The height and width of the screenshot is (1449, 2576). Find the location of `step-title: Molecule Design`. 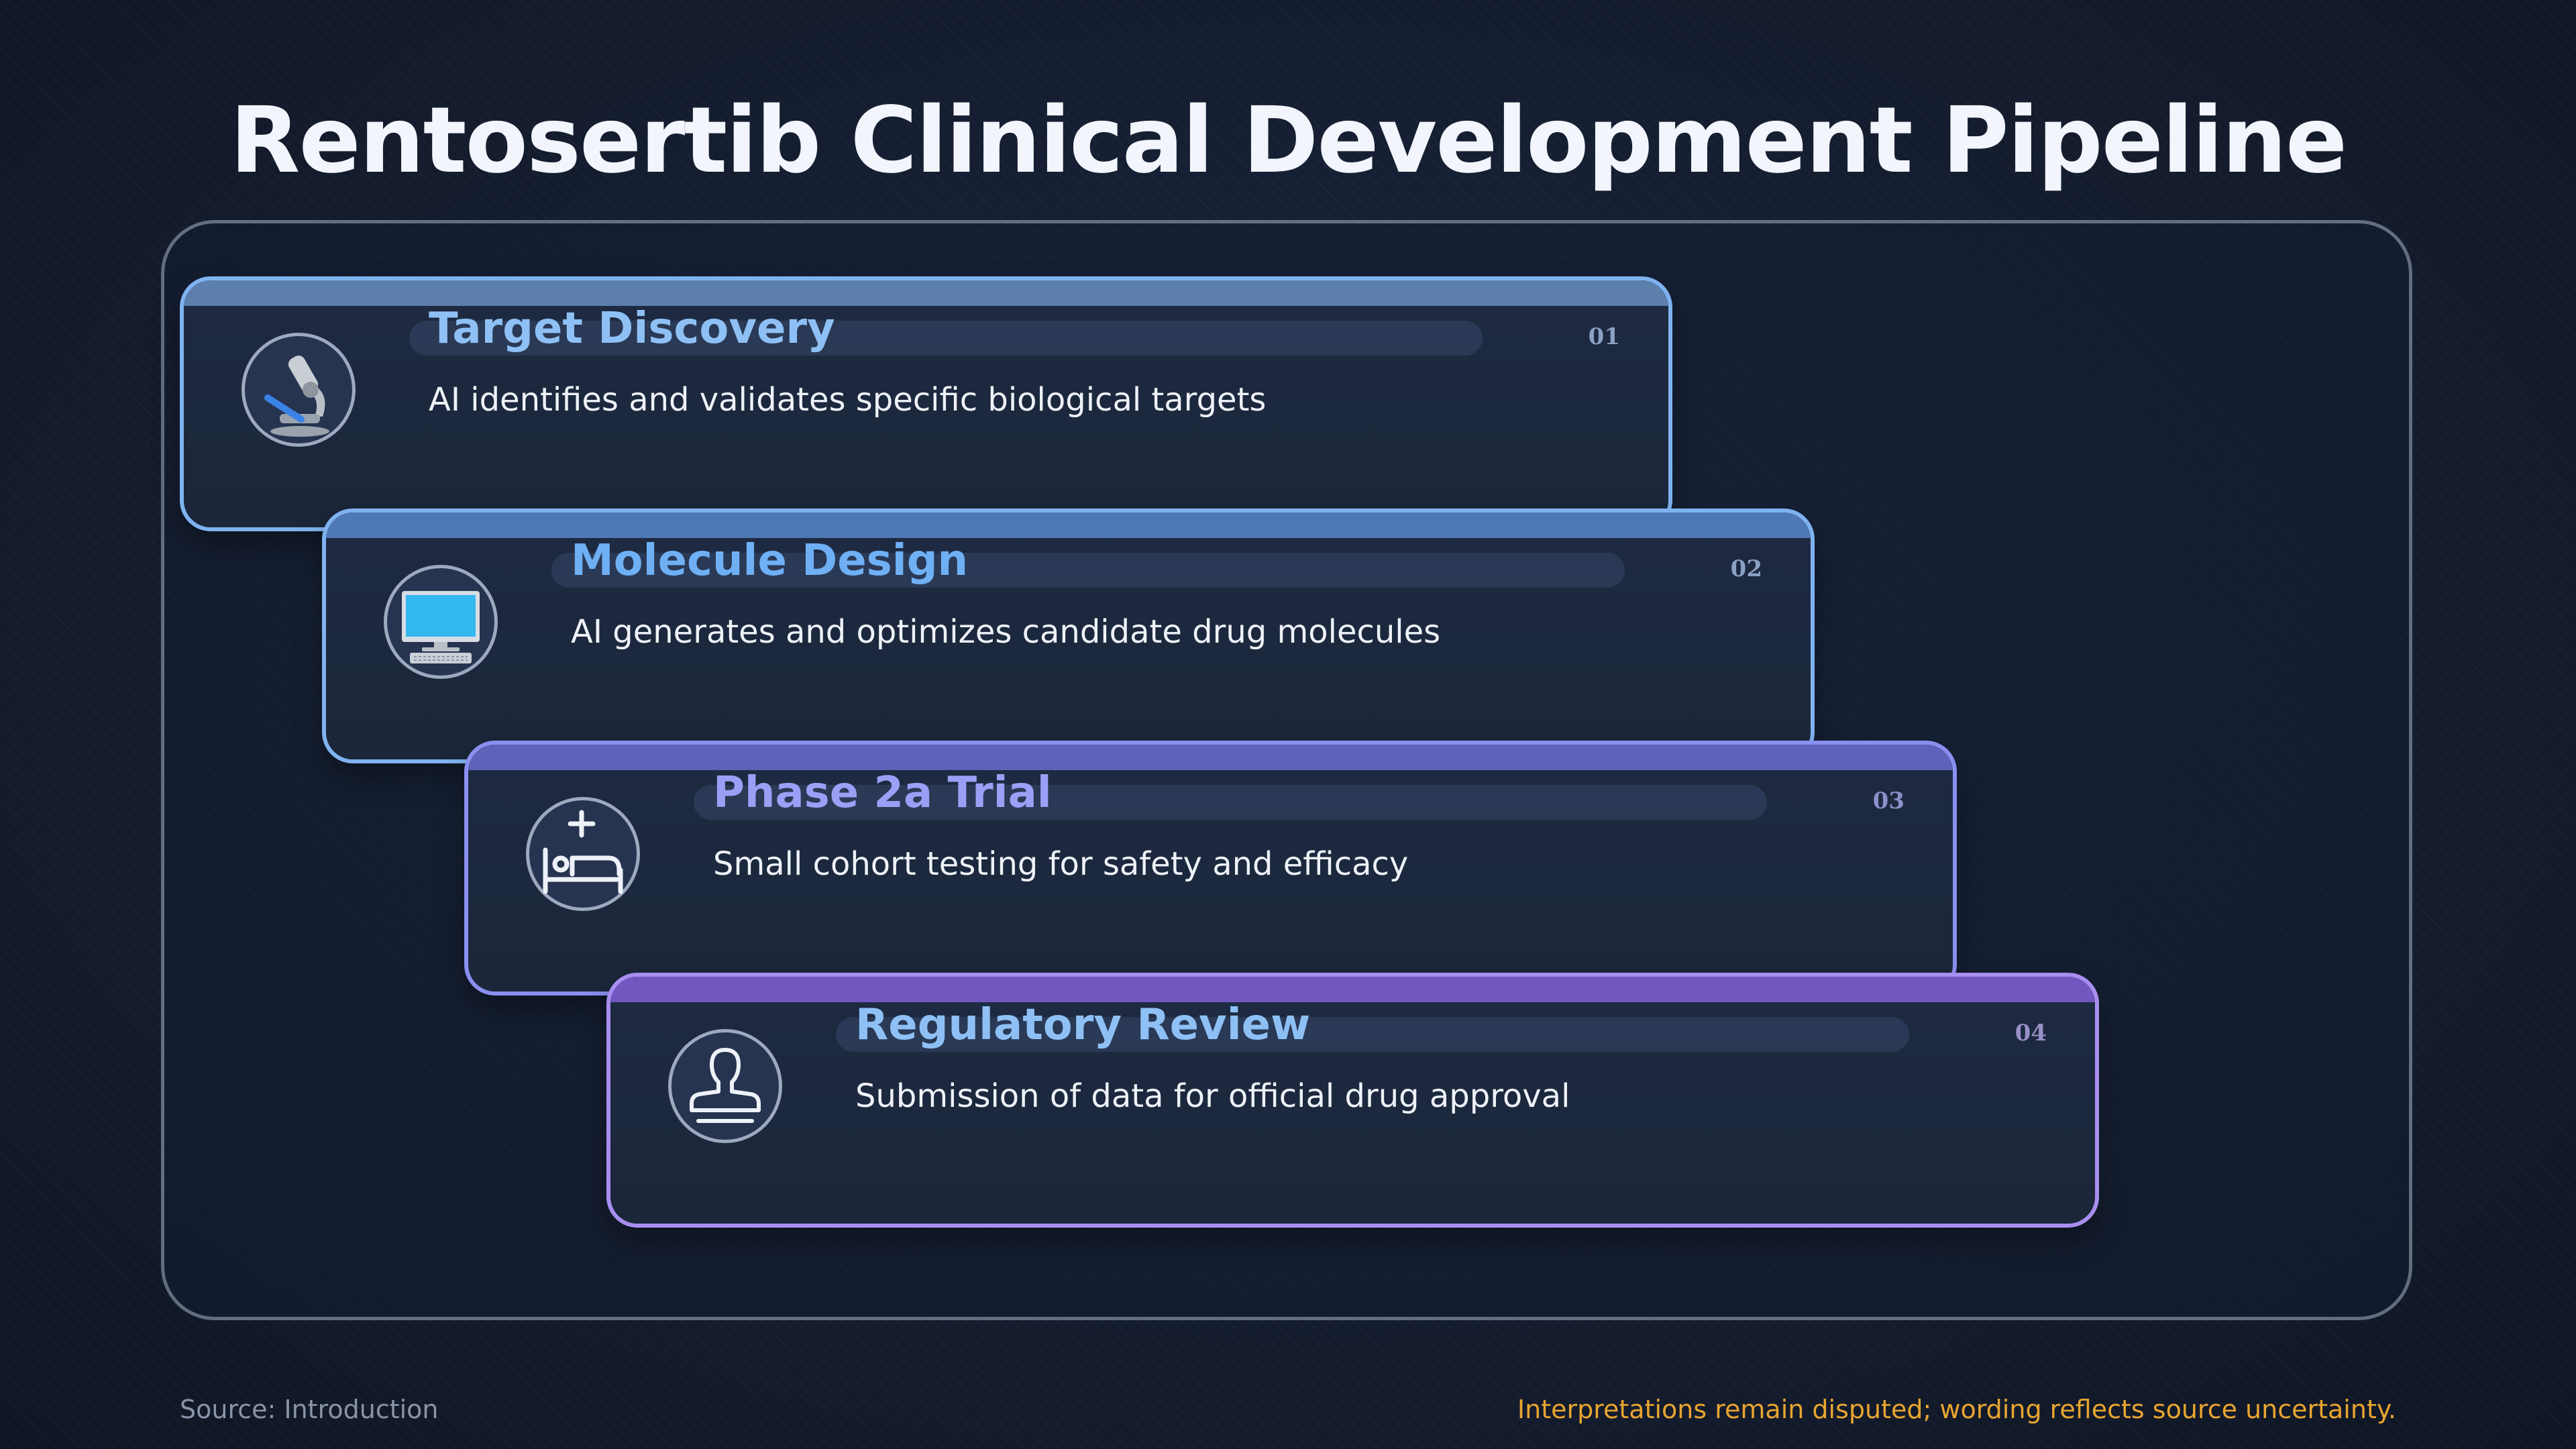

step-title: Molecule Design is located at coordinates (770, 561).